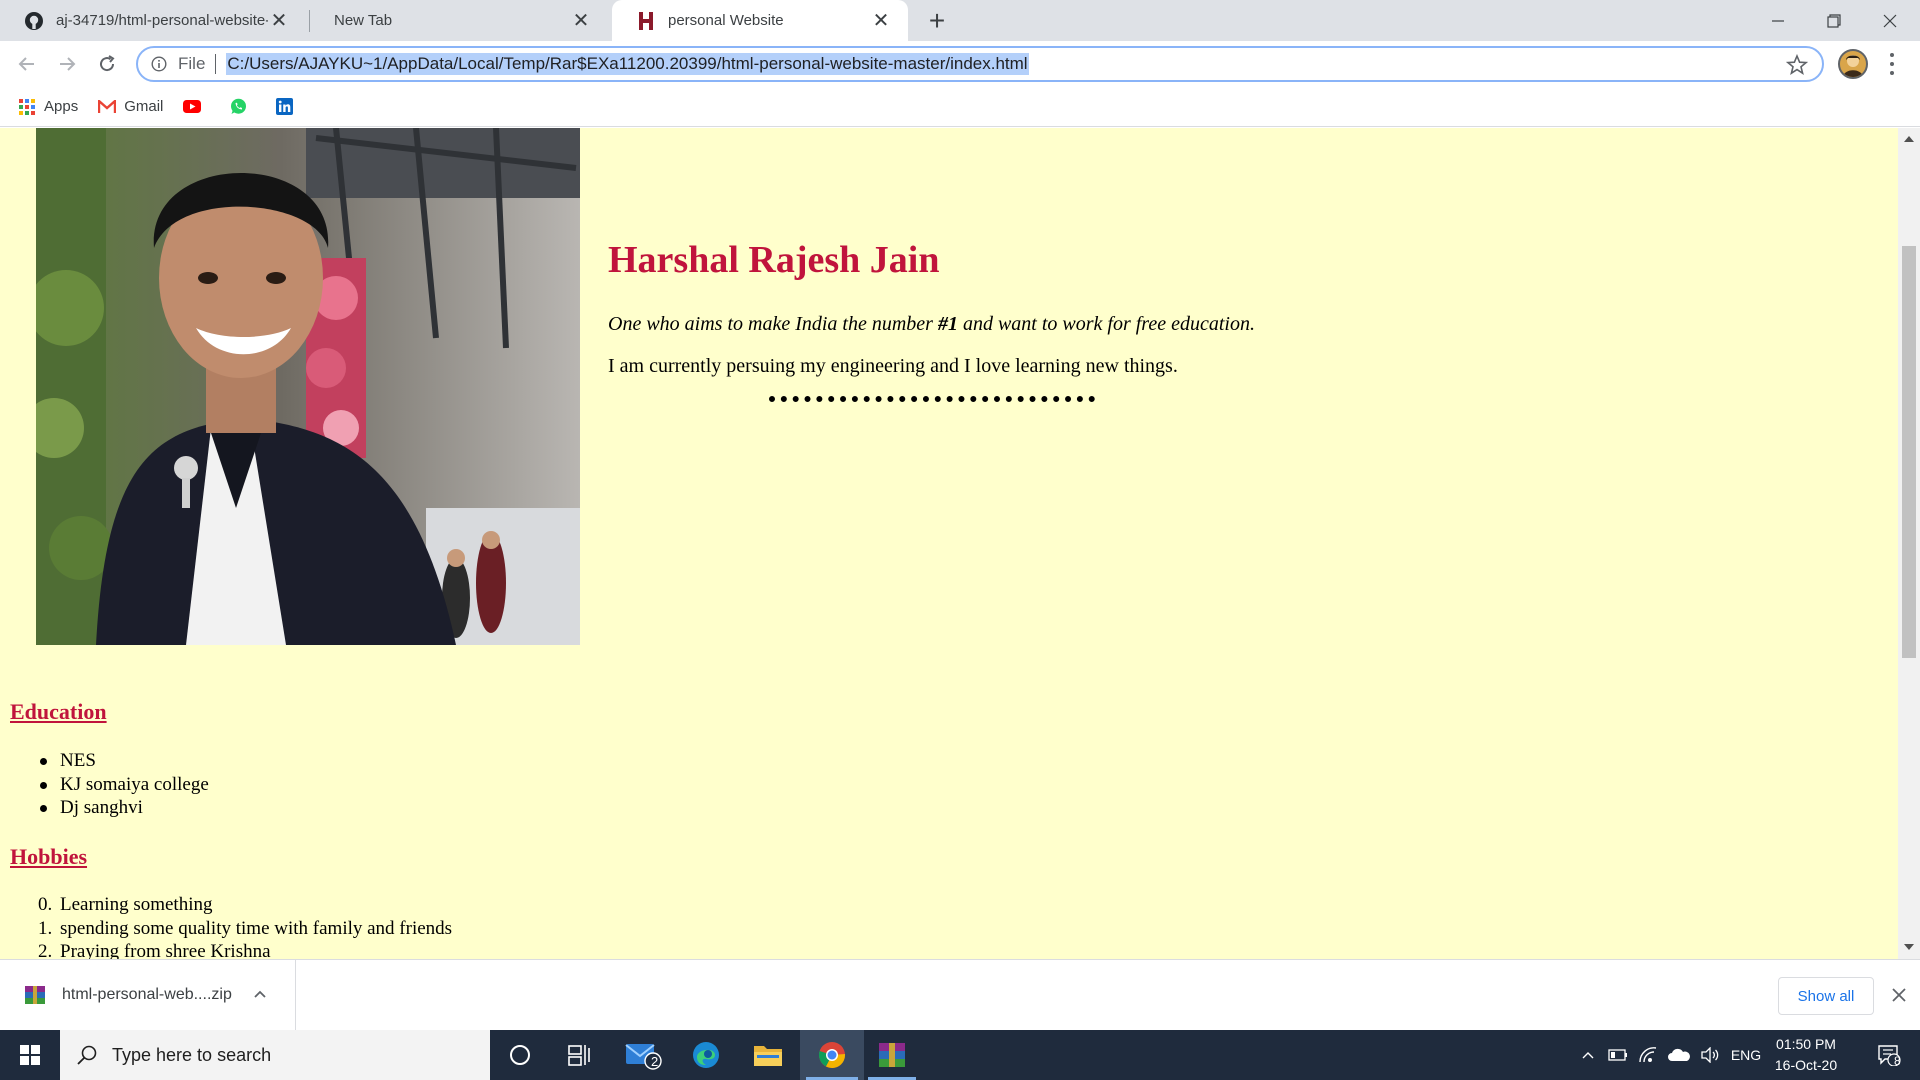 The width and height of the screenshot is (1920, 1080). What do you see at coordinates (1909, 139) in the screenshot?
I see `scroll-up-arrow-icon` at bounding box center [1909, 139].